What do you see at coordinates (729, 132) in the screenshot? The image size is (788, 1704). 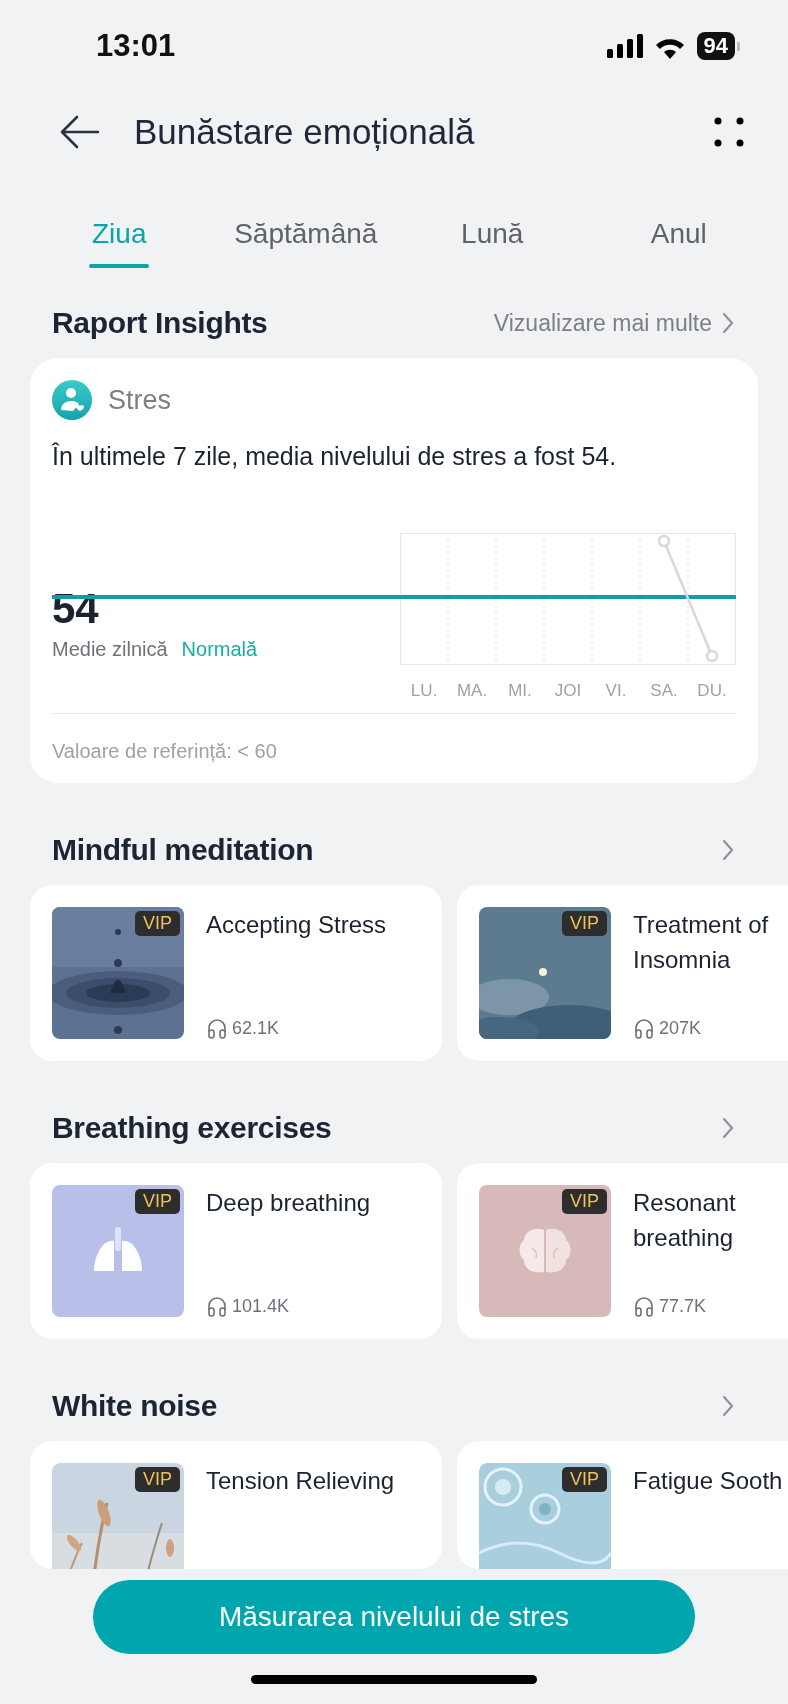 I see `more-options-icon` at bounding box center [729, 132].